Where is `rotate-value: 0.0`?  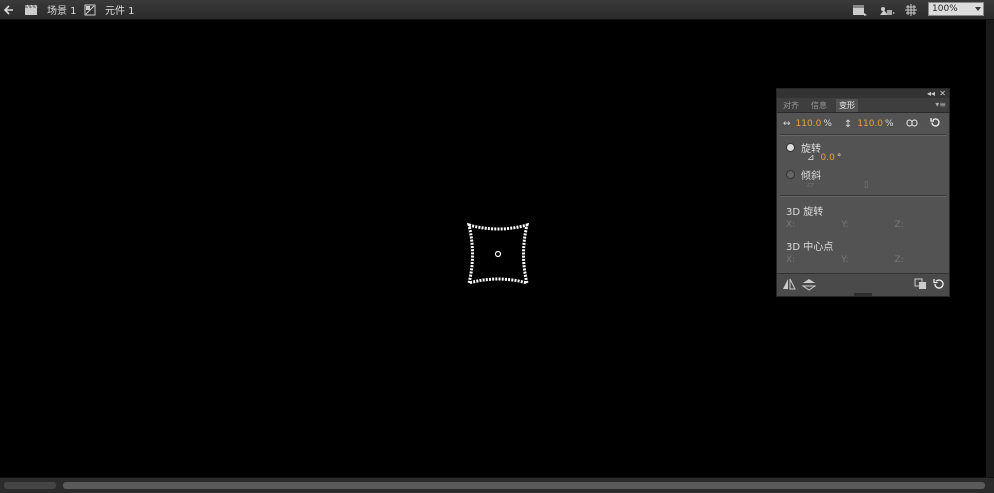 rotate-value: 0.0 is located at coordinates (828, 158).